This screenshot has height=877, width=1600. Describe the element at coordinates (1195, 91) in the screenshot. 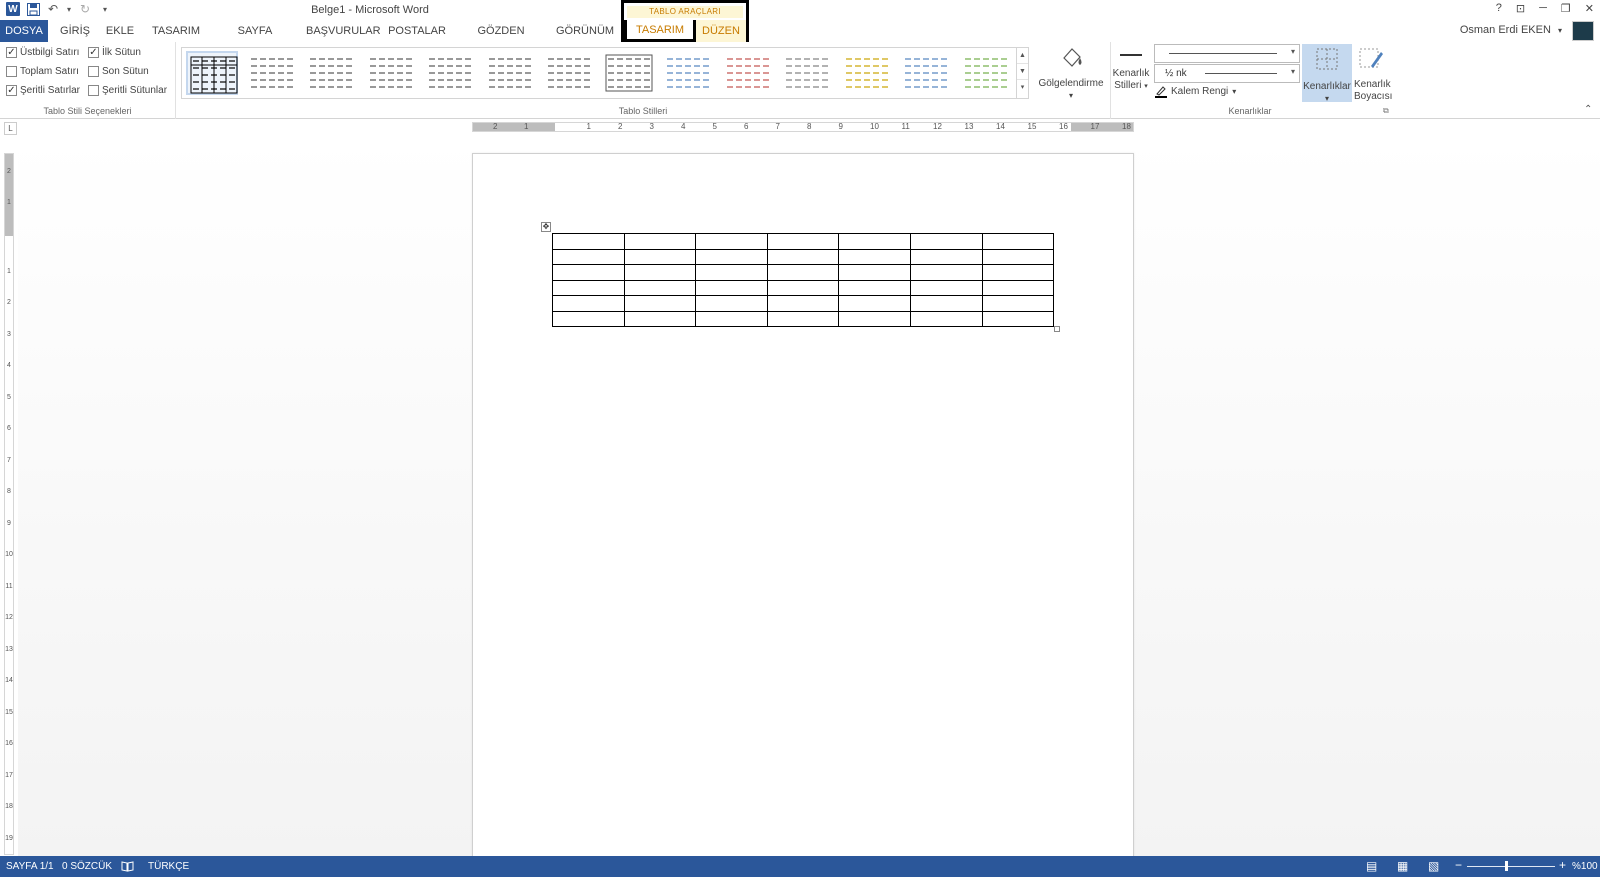

I see `pen-color-button: Kalem Rengi ▾` at that location.